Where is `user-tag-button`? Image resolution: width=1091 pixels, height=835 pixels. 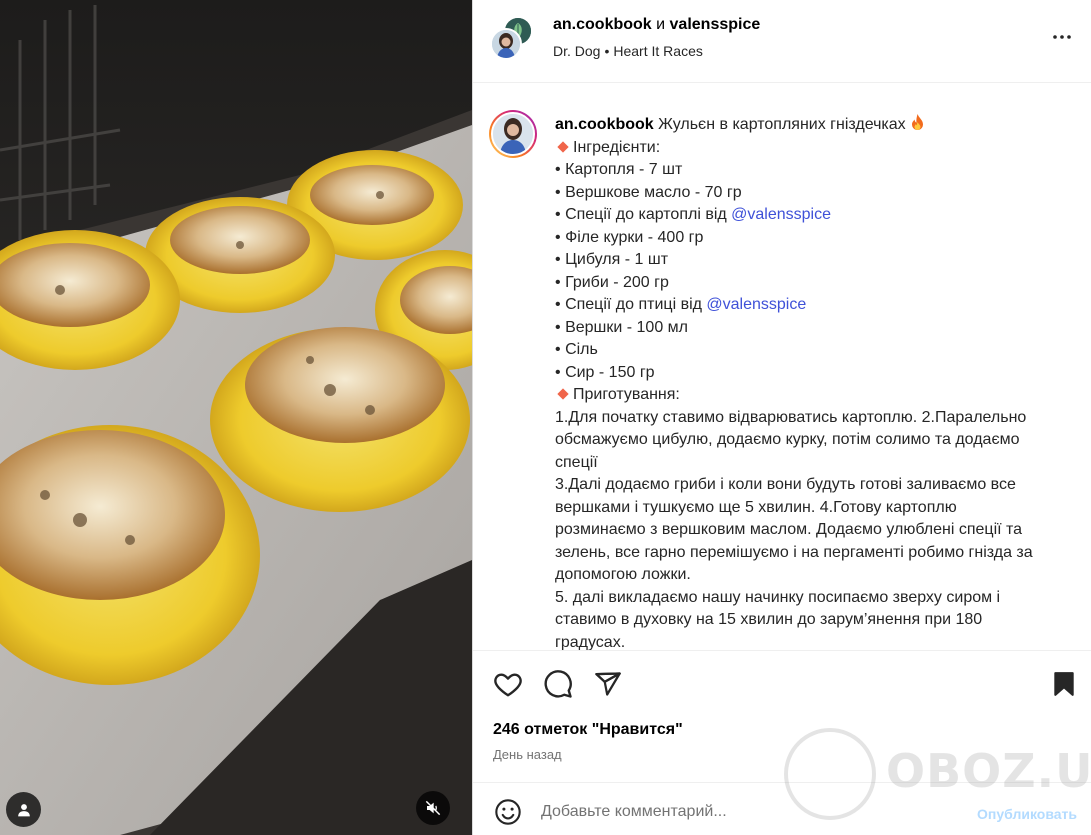 user-tag-button is located at coordinates (23, 809).